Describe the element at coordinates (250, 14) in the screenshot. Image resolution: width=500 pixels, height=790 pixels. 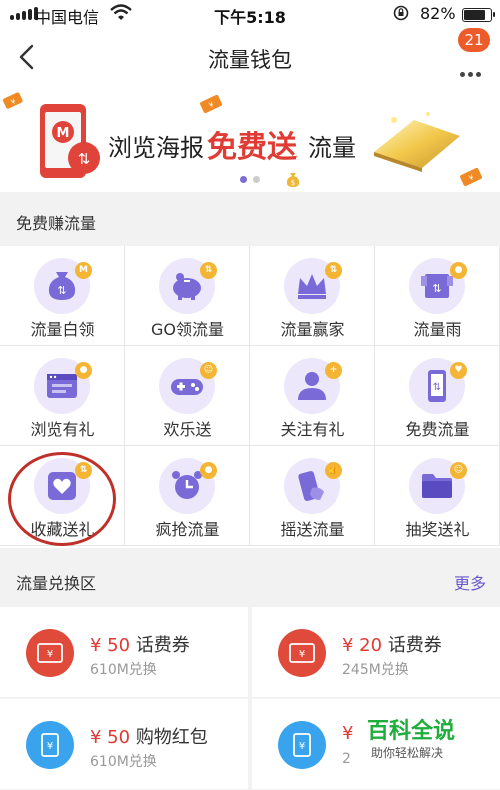
I see `status-bar: 中国电信 下午5:18 82%` at that location.